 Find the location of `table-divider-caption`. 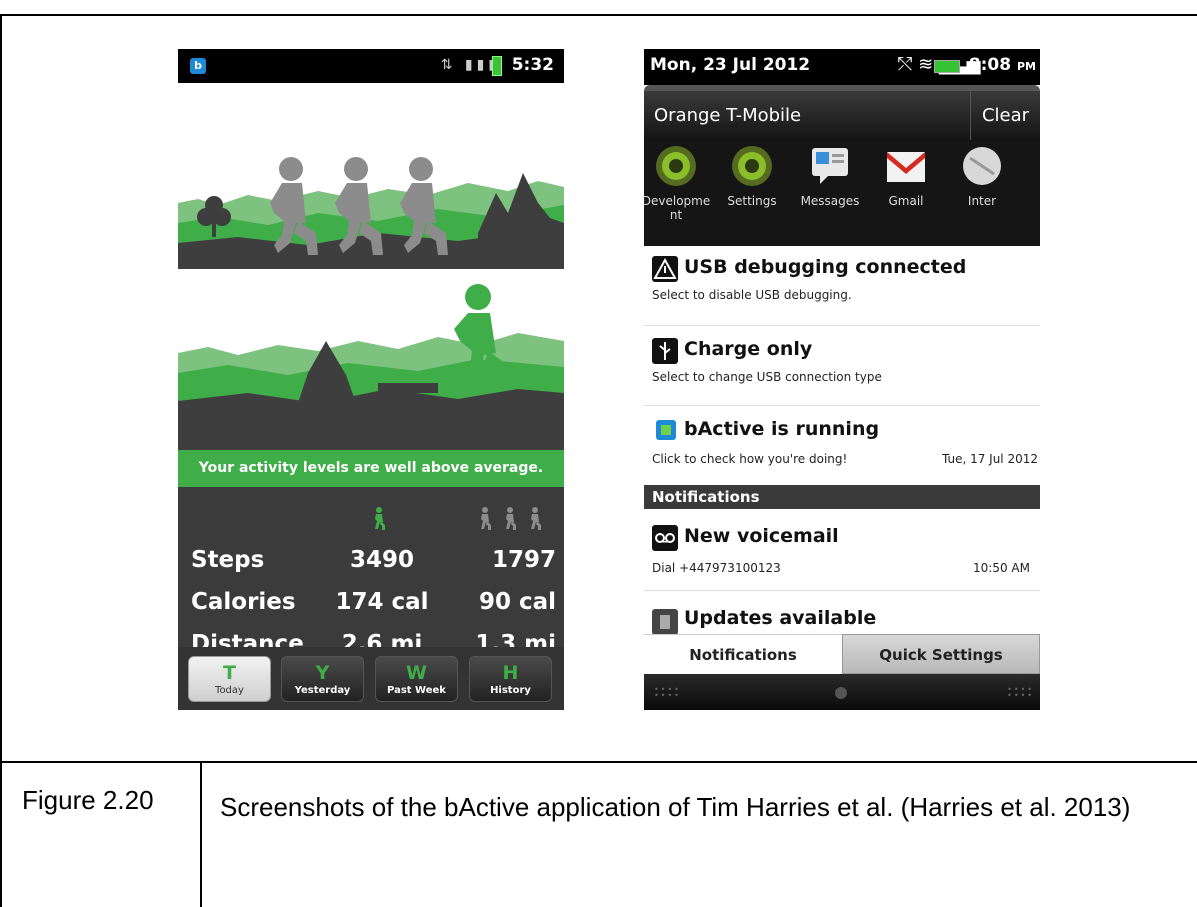

table-divider-caption is located at coordinates (201, 834).